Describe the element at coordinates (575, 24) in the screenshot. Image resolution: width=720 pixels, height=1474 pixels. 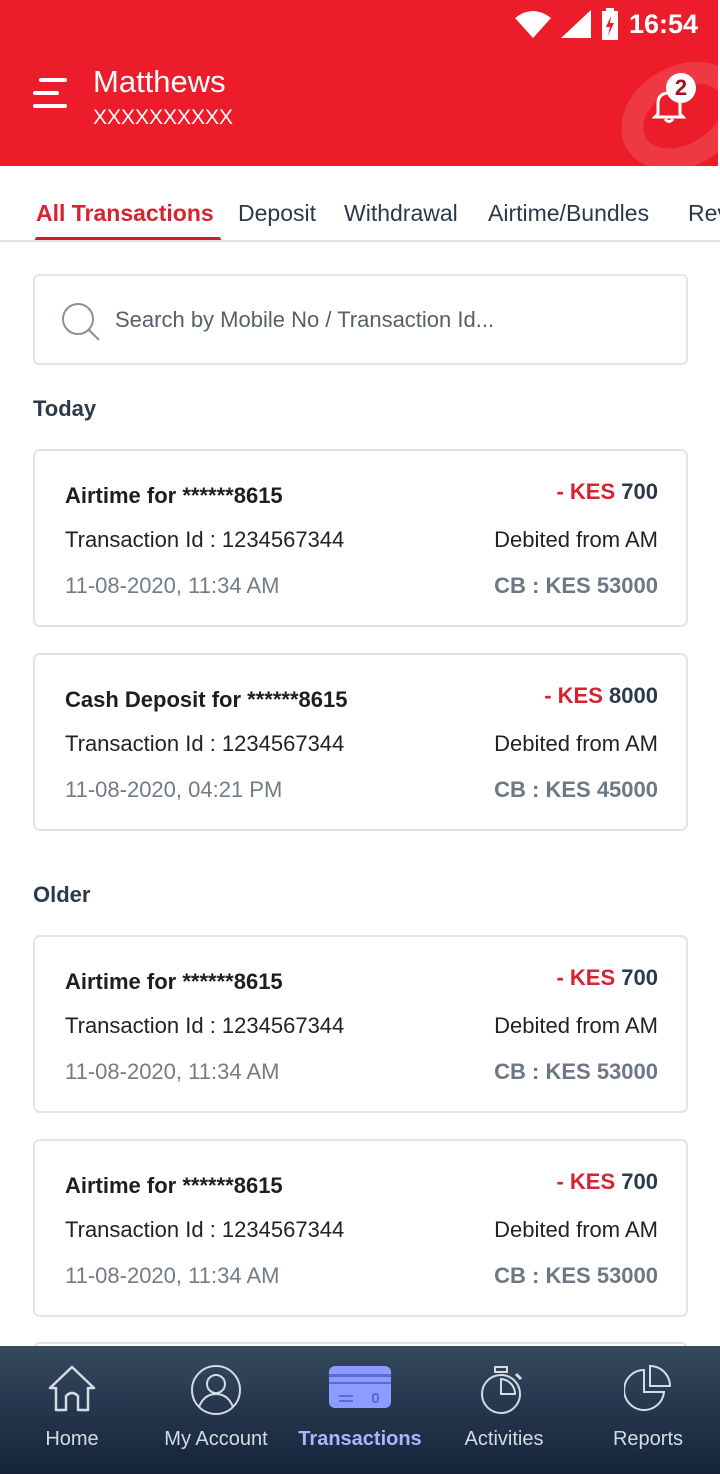
I see `signal-icon` at that location.